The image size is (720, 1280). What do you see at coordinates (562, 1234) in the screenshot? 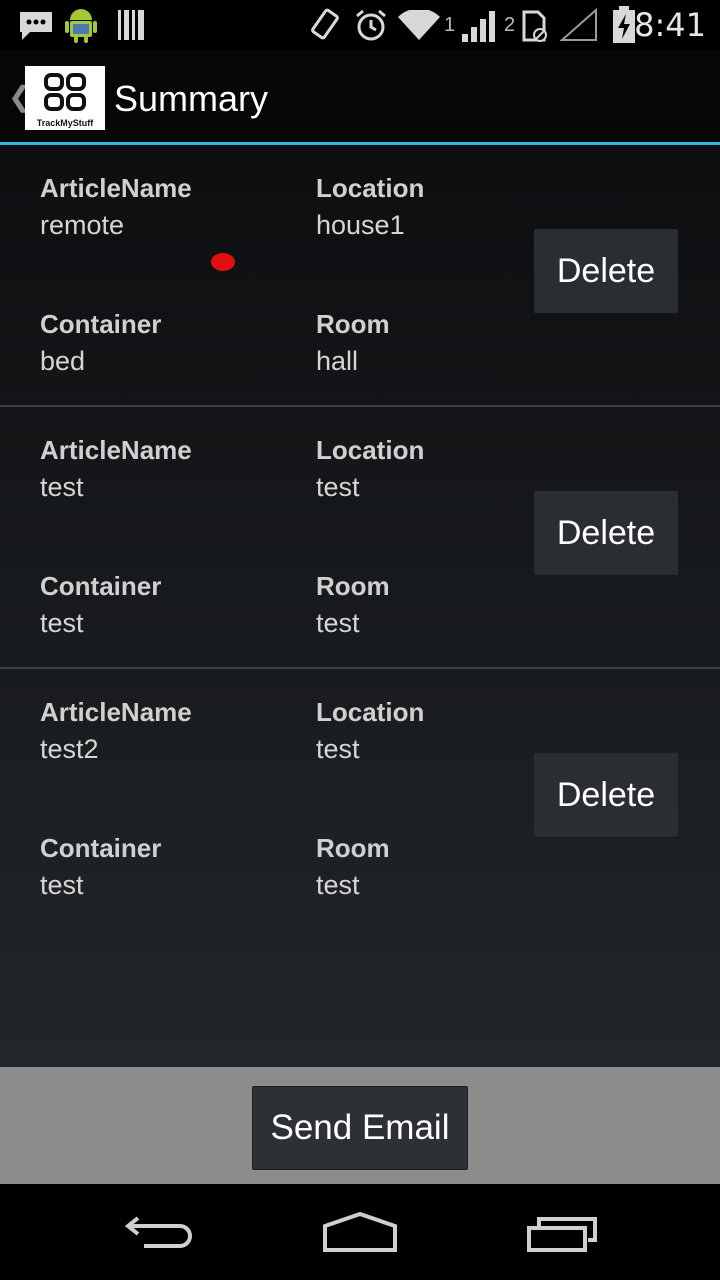
I see `recents-icon` at bounding box center [562, 1234].